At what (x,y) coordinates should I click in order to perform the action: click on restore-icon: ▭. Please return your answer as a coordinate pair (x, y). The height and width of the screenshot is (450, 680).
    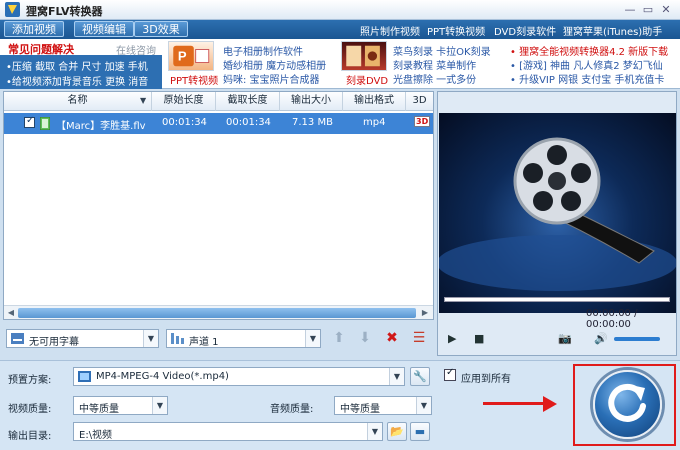
    Looking at the image, I should click on (648, 9).